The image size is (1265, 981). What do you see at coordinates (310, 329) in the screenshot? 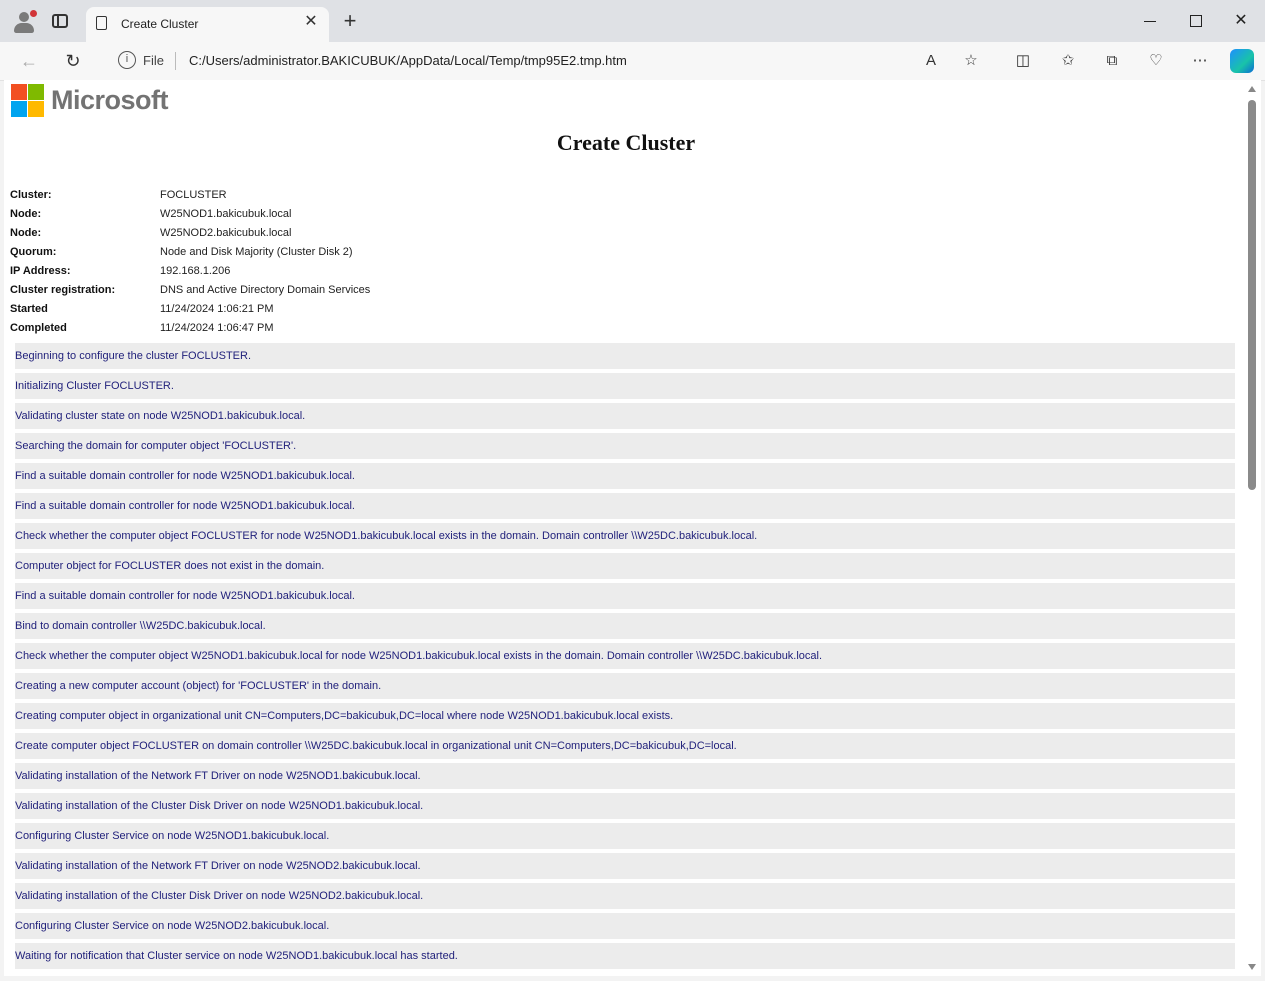
I see `summary-row: Completed 11/24/2024 1:06:47 PM` at bounding box center [310, 329].